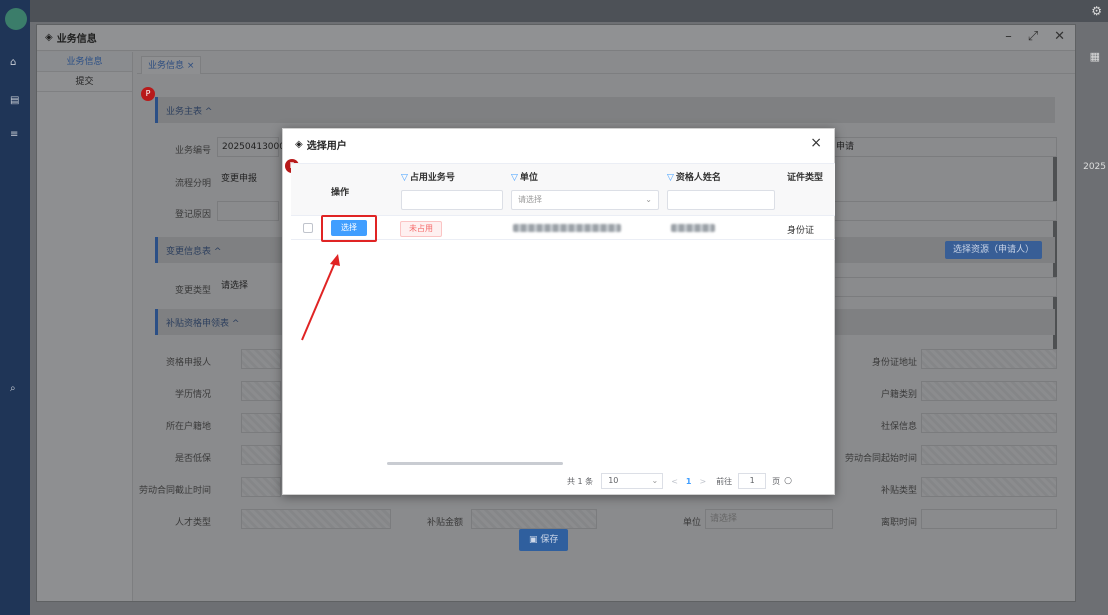 The height and width of the screenshot is (615, 1108). I want to click on resign-time-picker, so click(989, 519).